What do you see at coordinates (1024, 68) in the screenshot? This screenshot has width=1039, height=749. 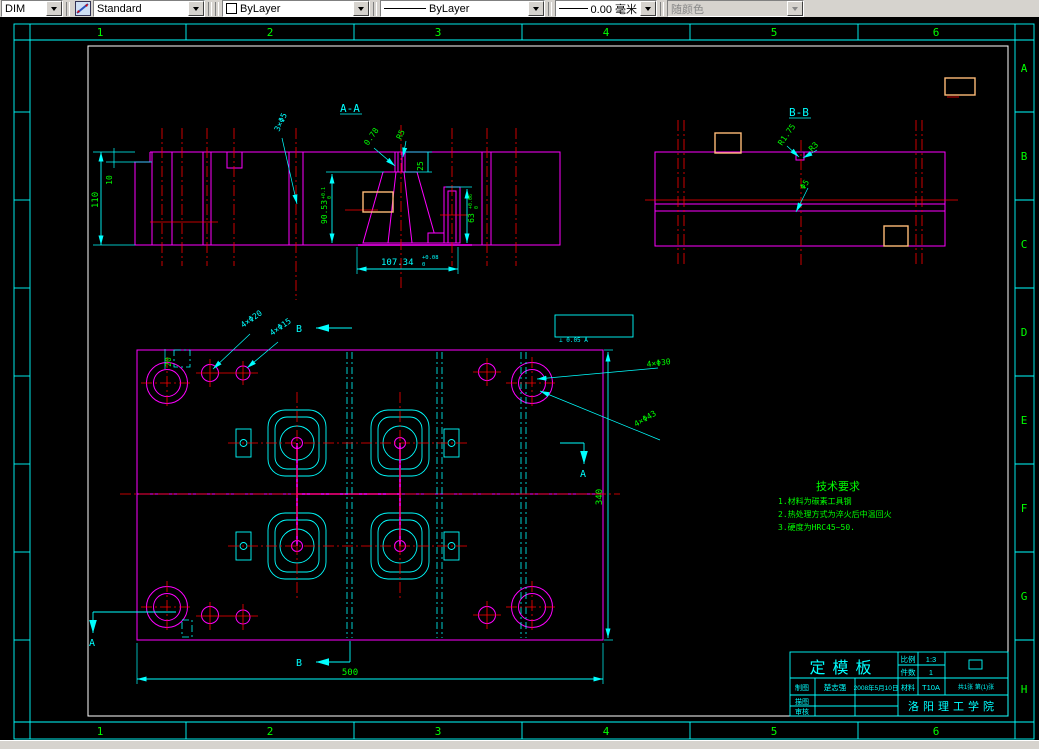 I see `zone-row-label: A` at bounding box center [1024, 68].